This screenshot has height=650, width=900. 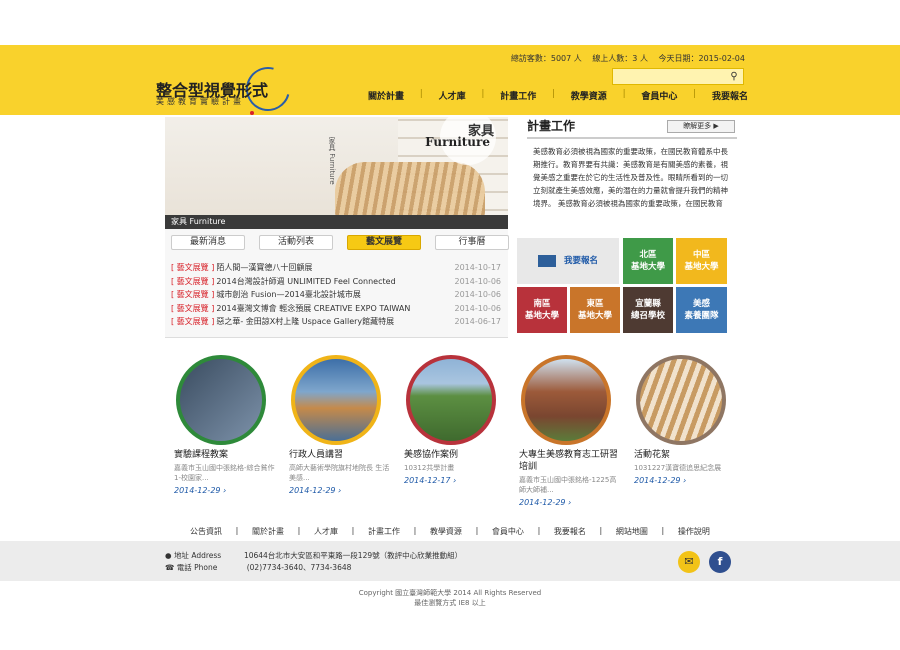 I want to click on news-date: 2014-10-17, so click(x=478, y=268).